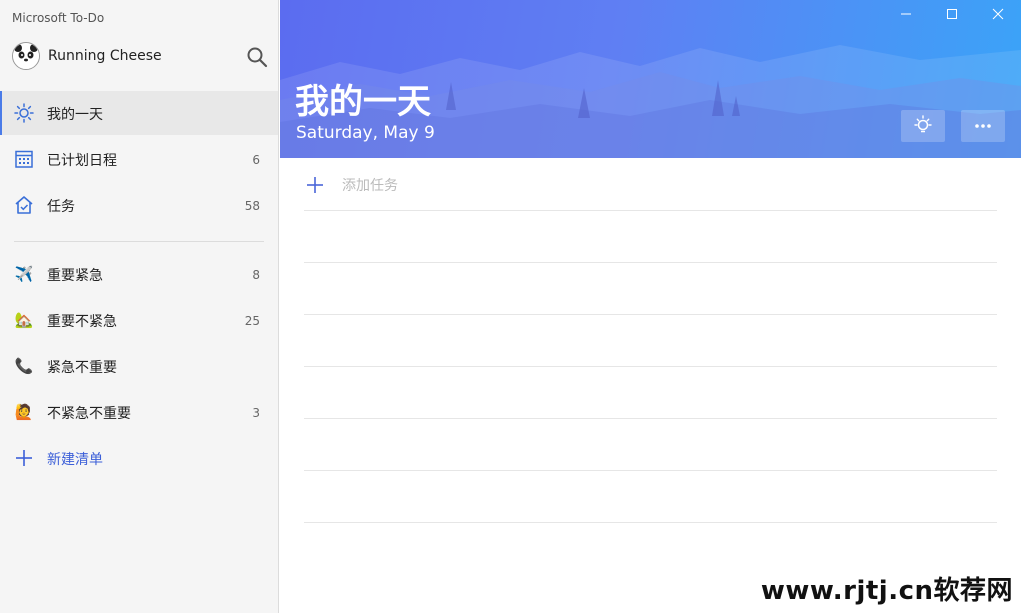  I want to click on minimize-button, so click(906, 16).